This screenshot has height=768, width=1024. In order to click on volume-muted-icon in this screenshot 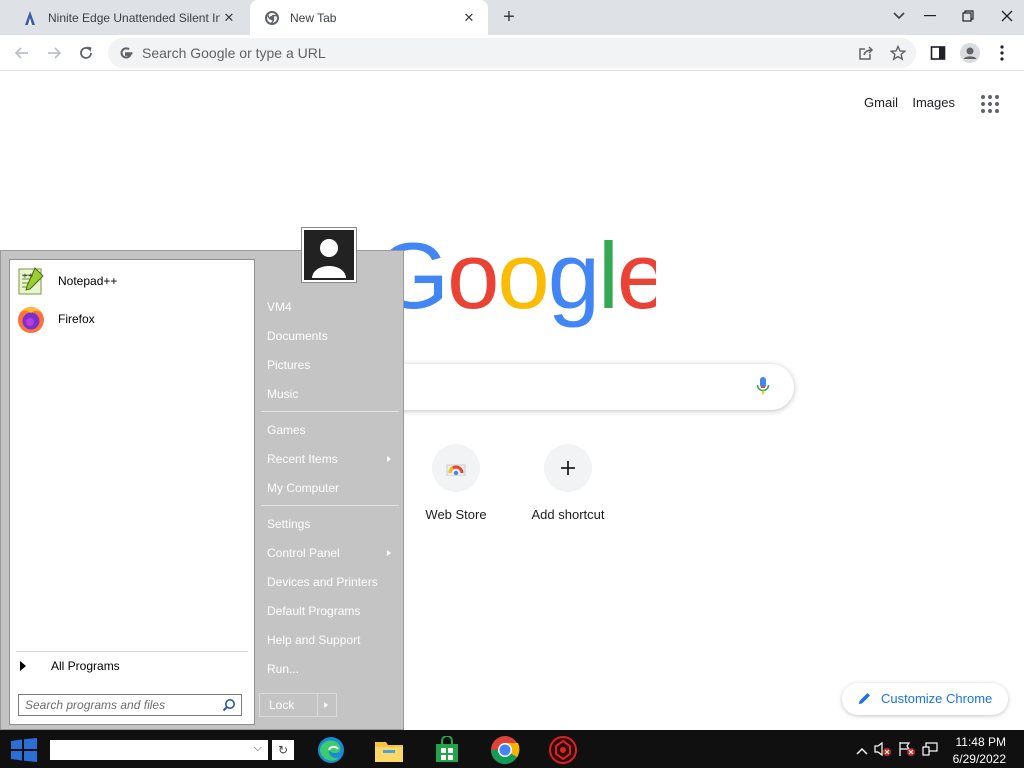, I will do `click(883, 751)`.